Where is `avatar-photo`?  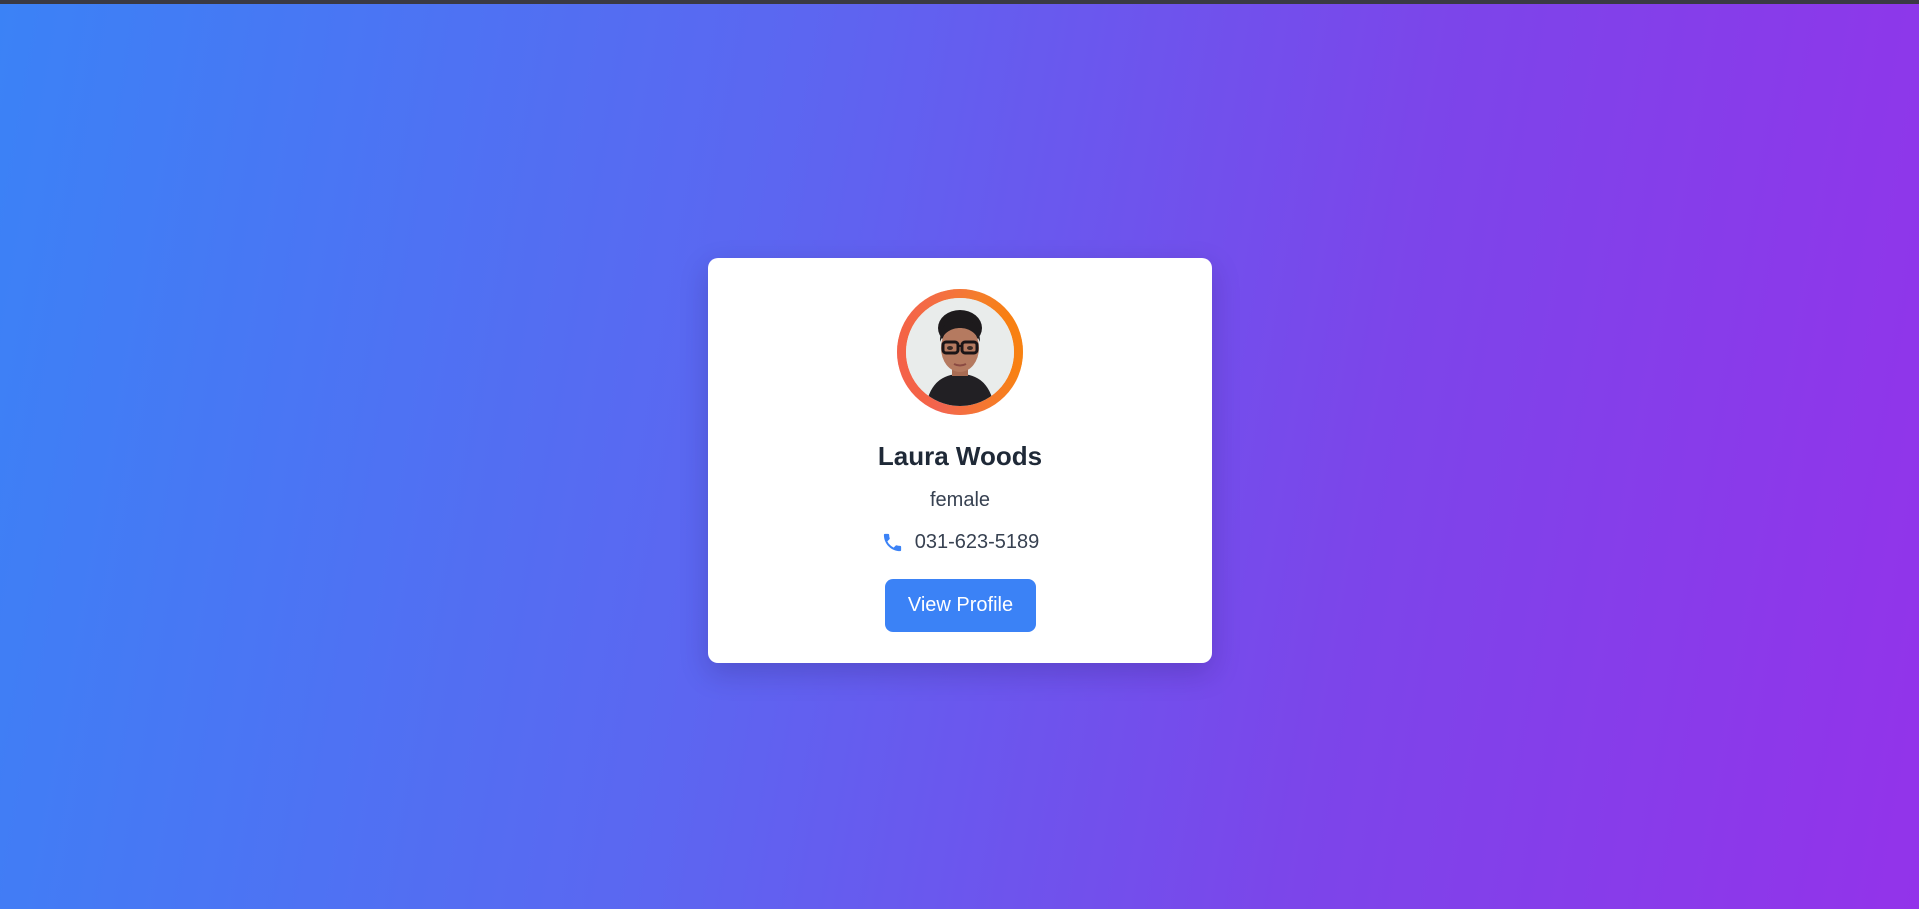 avatar-photo is located at coordinates (960, 352).